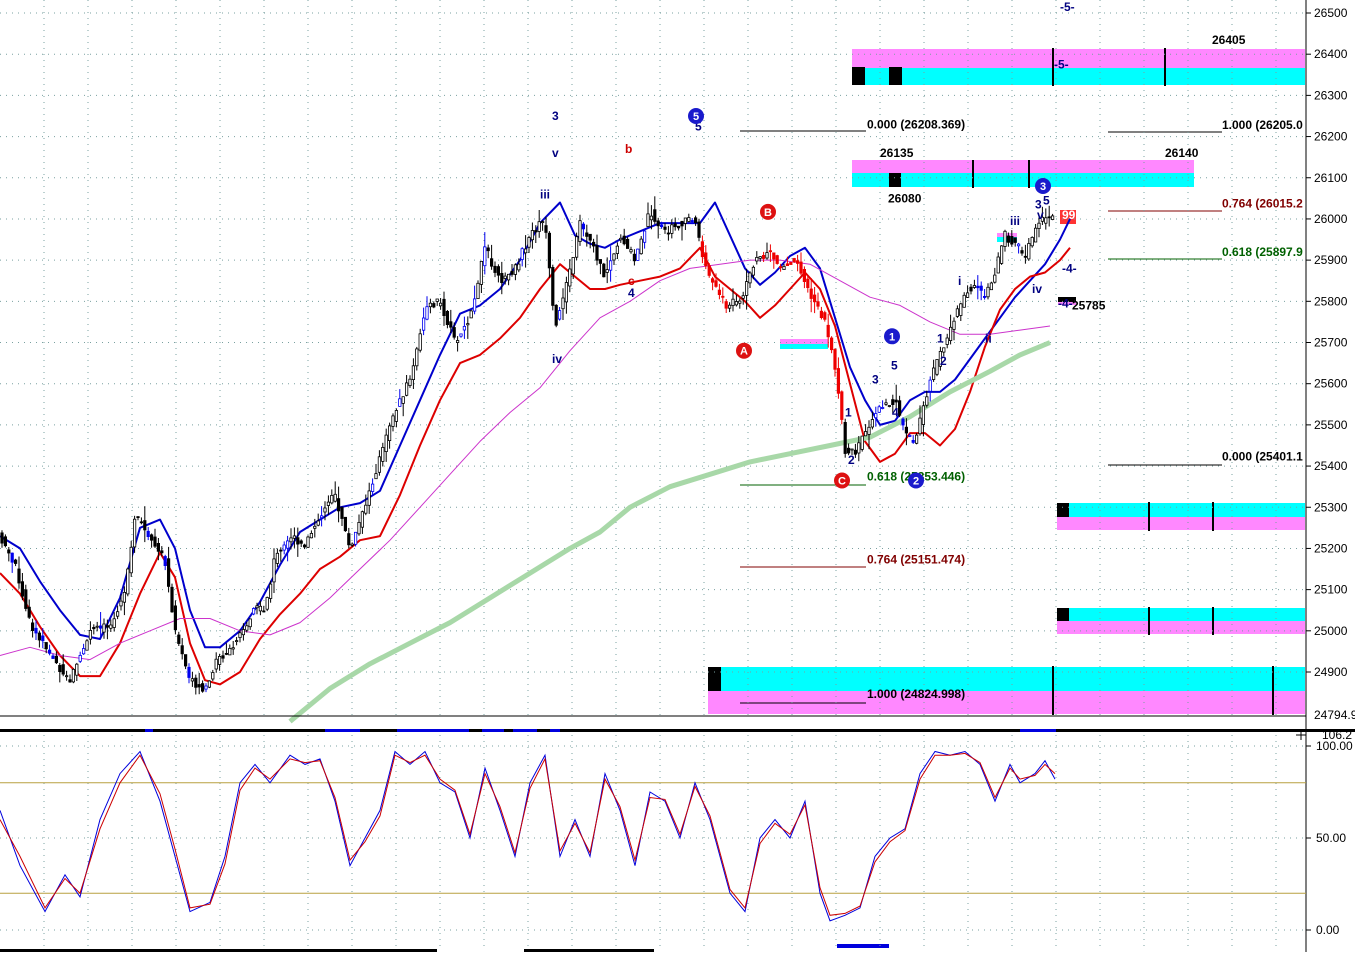  What do you see at coordinates (1043, 187) in the screenshot?
I see `wave-circle-label: 3` at bounding box center [1043, 187].